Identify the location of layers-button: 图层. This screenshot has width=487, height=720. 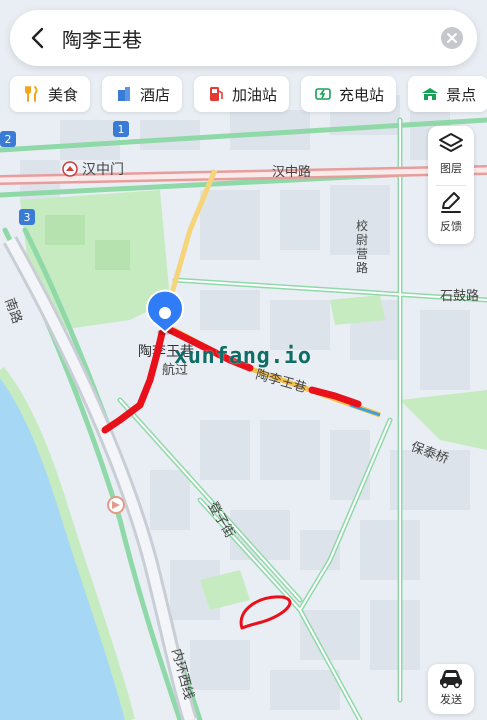
(451, 158).